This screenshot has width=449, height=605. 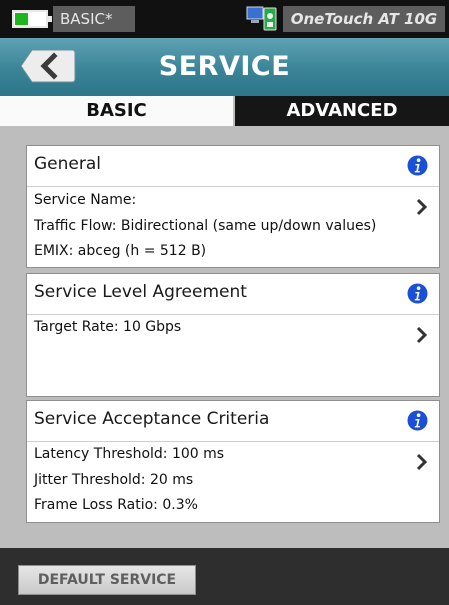 What do you see at coordinates (364, 19) in the screenshot?
I see `device-name: OneTouch AT 10G` at bounding box center [364, 19].